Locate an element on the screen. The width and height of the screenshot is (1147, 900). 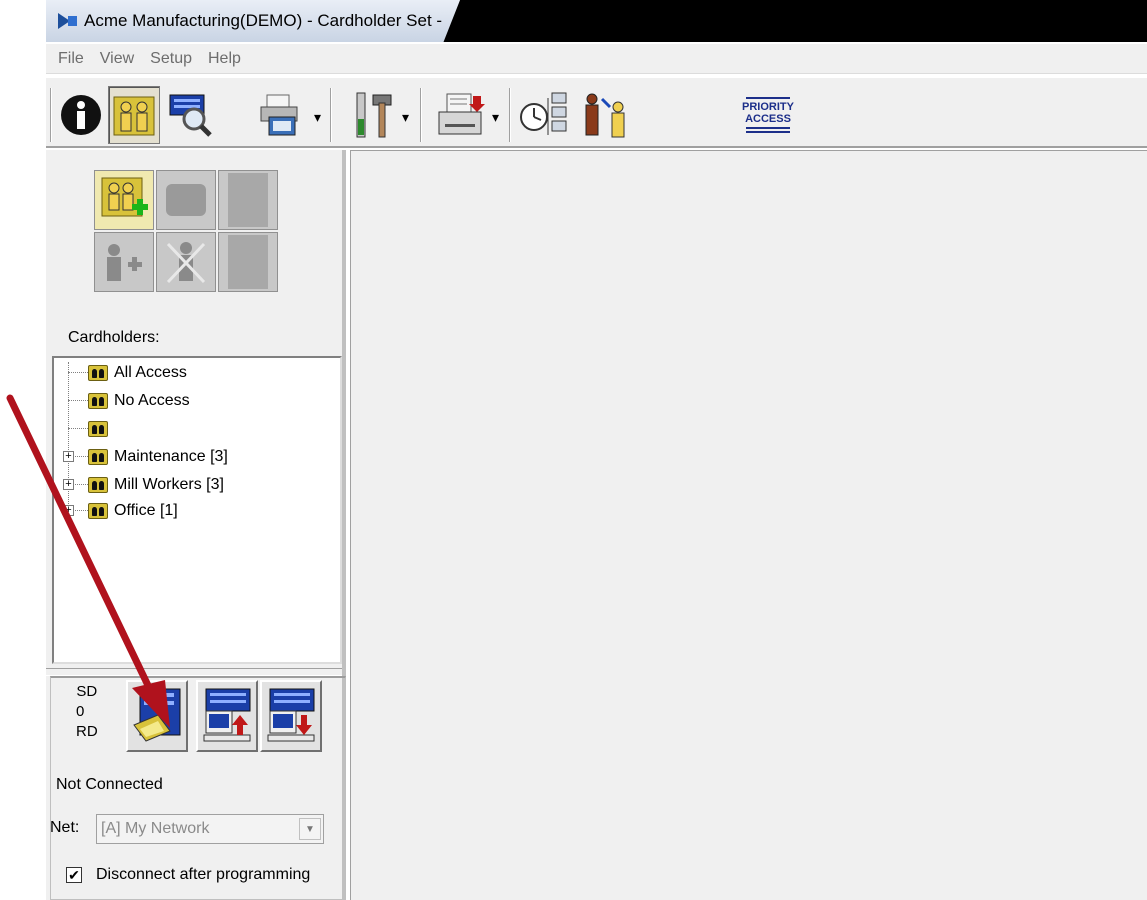
add-person-icon is located at coordinates (124, 262).